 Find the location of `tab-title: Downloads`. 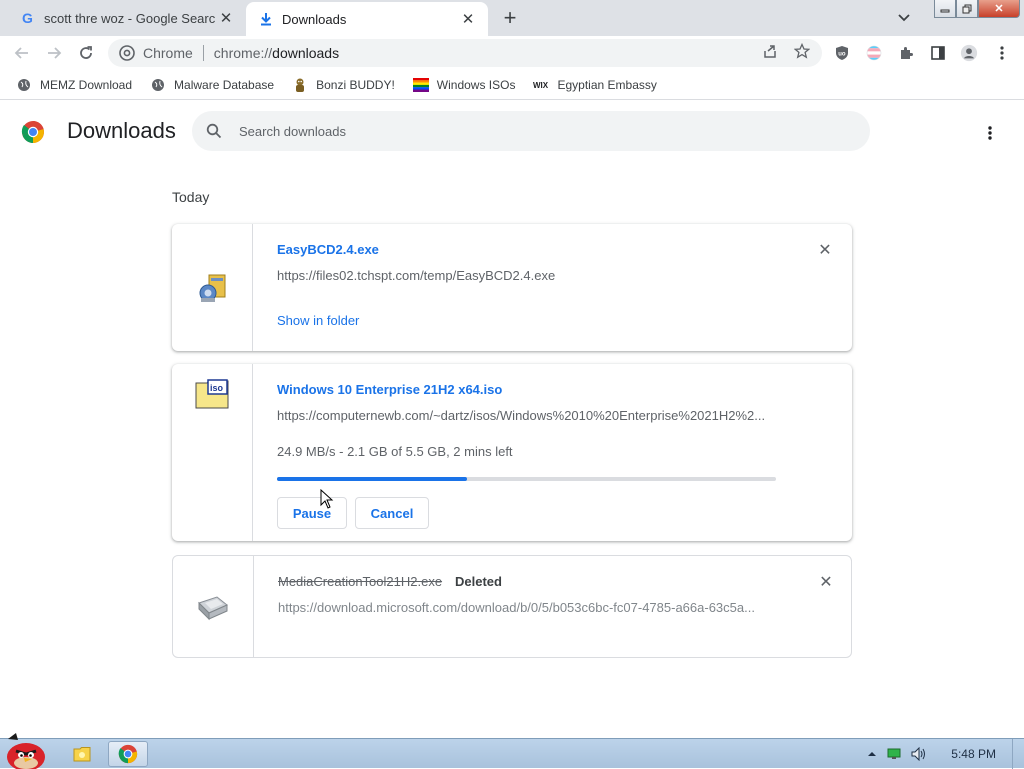

tab-title: Downloads is located at coordinates (314, 19).